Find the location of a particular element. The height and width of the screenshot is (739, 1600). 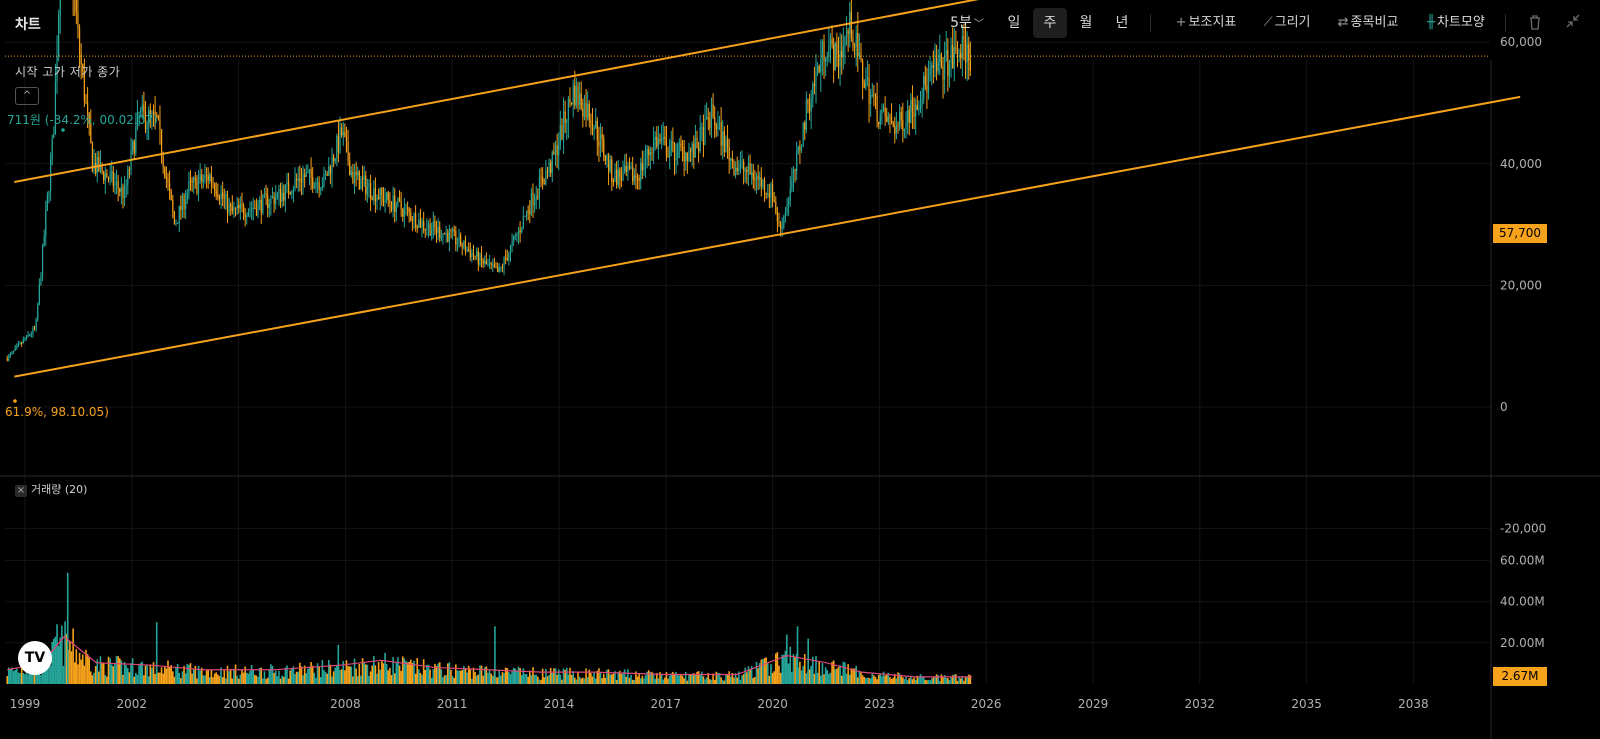

compare-button: ⇄ 종목비교 is located at coordinates (1368, 23).